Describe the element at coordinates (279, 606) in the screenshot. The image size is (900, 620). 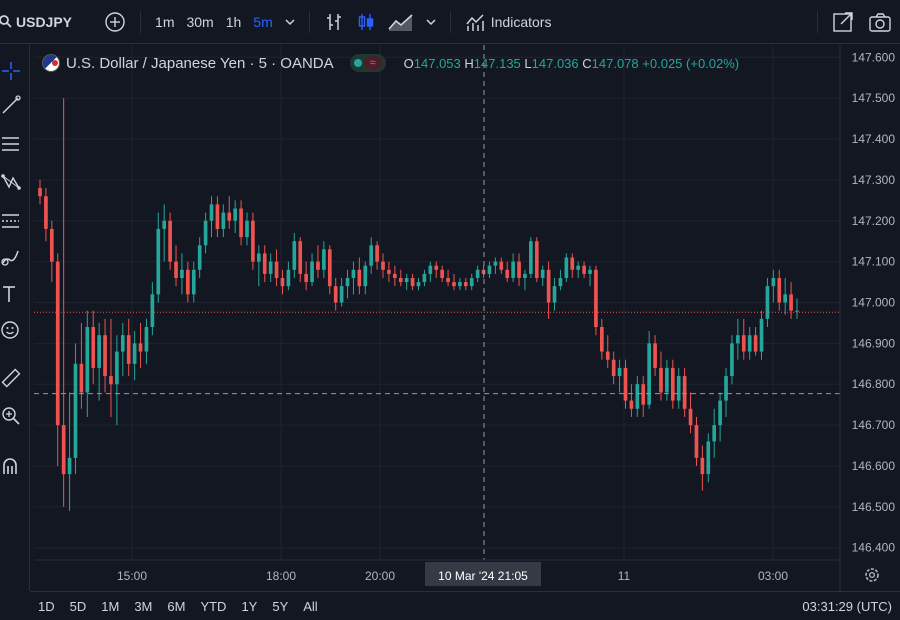
I see `range-5y: 5Y` at that location.